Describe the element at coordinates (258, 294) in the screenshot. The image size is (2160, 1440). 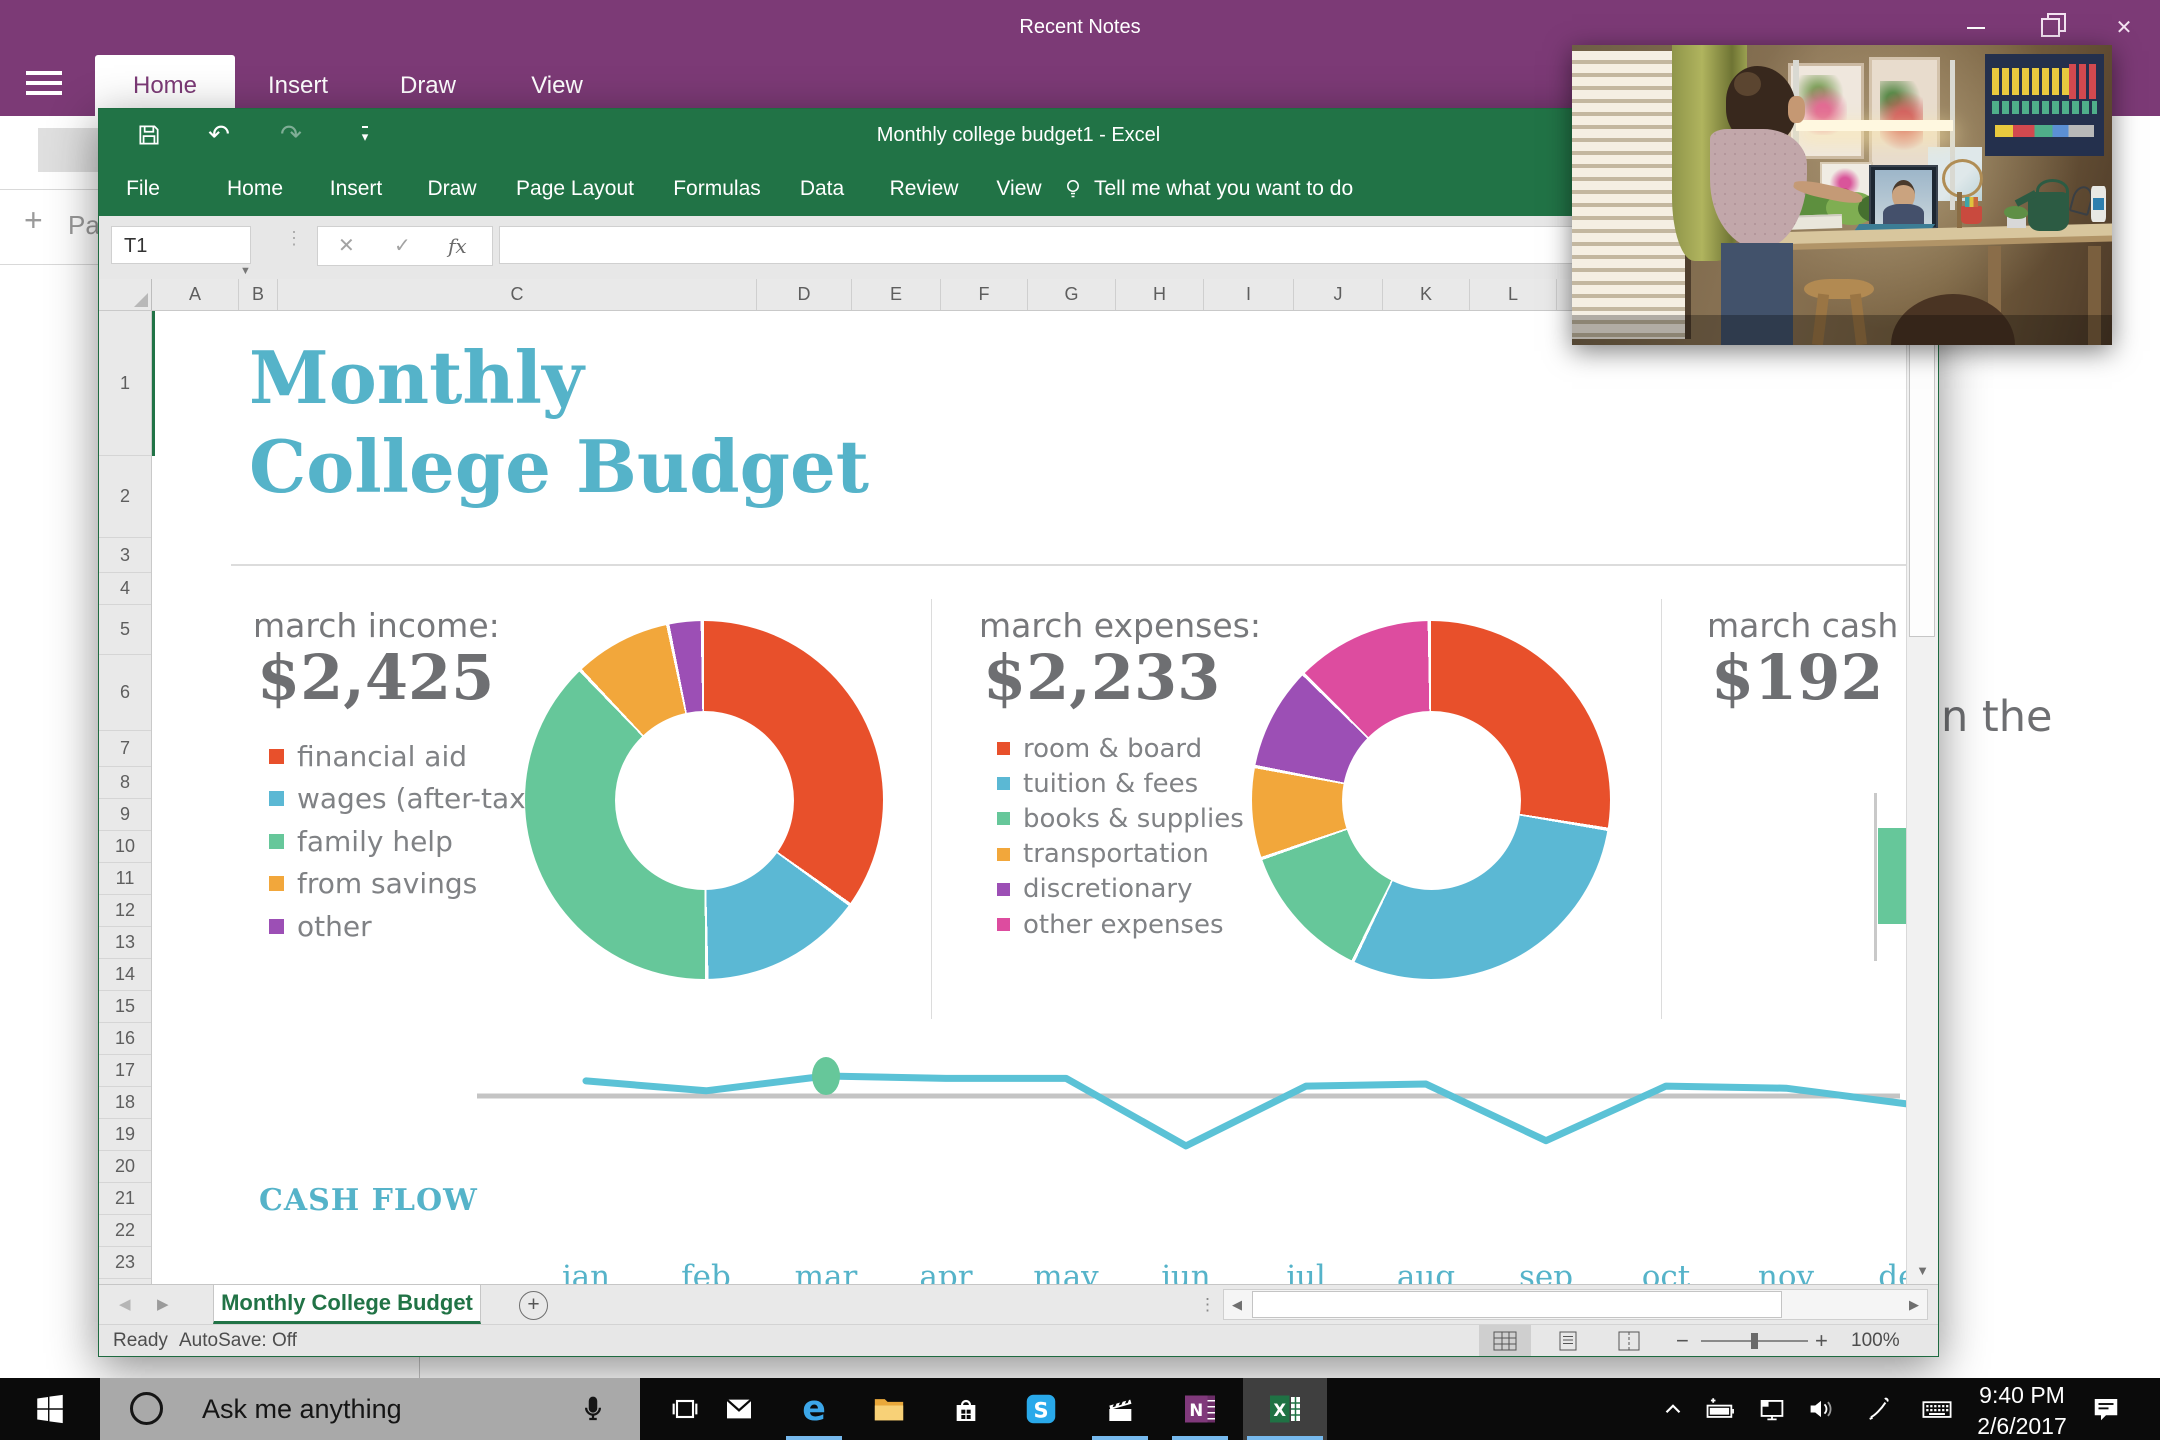
I see `column-header-b: B` at that location.